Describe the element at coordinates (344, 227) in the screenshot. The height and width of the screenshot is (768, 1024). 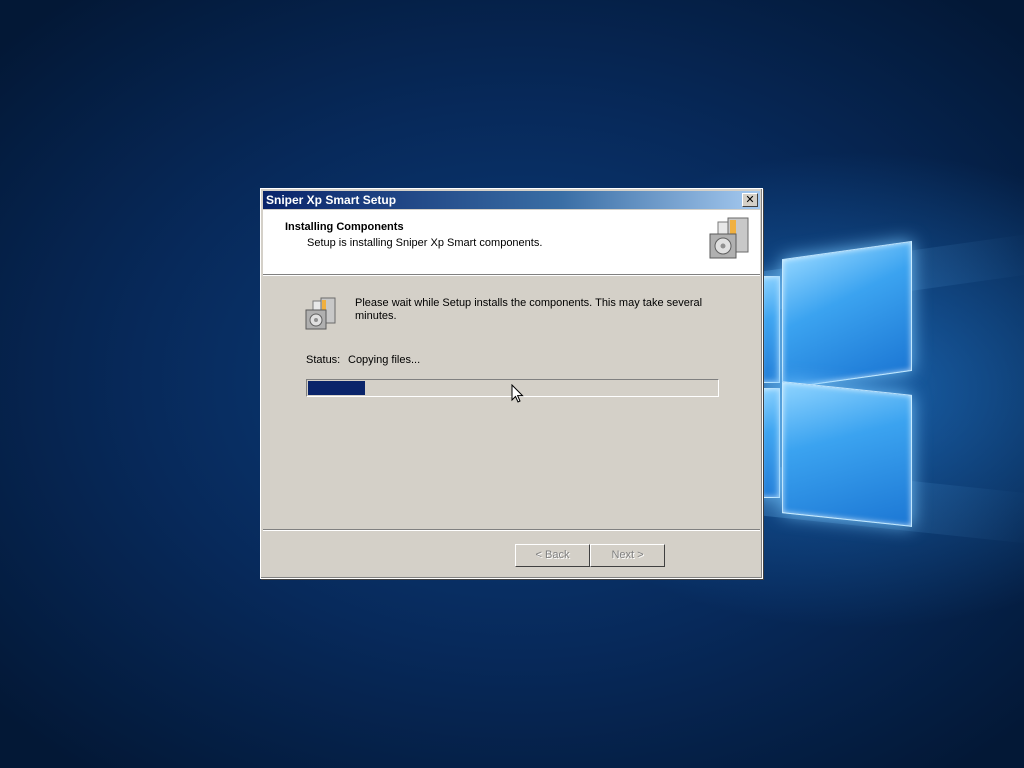
I see `page-title: Installing Components` at that location.